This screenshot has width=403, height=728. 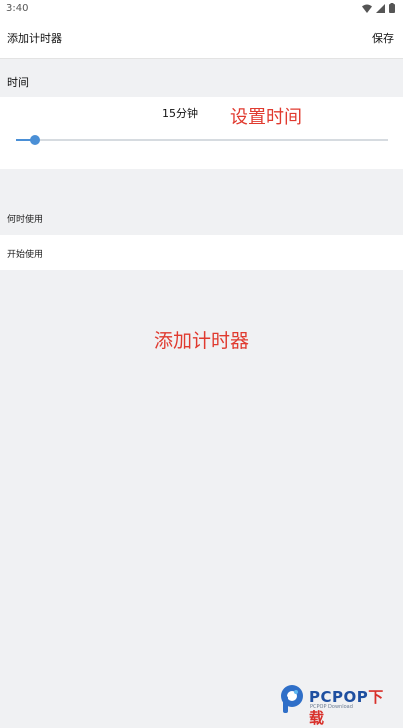 I want to click on slider-thumb, so click(x=34, y=140).